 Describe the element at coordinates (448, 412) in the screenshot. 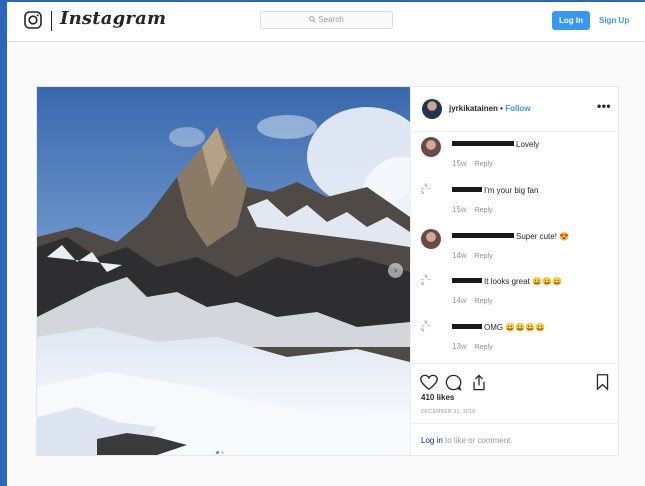

I see `post-date: DECEMBER 31, 2018` at that location.